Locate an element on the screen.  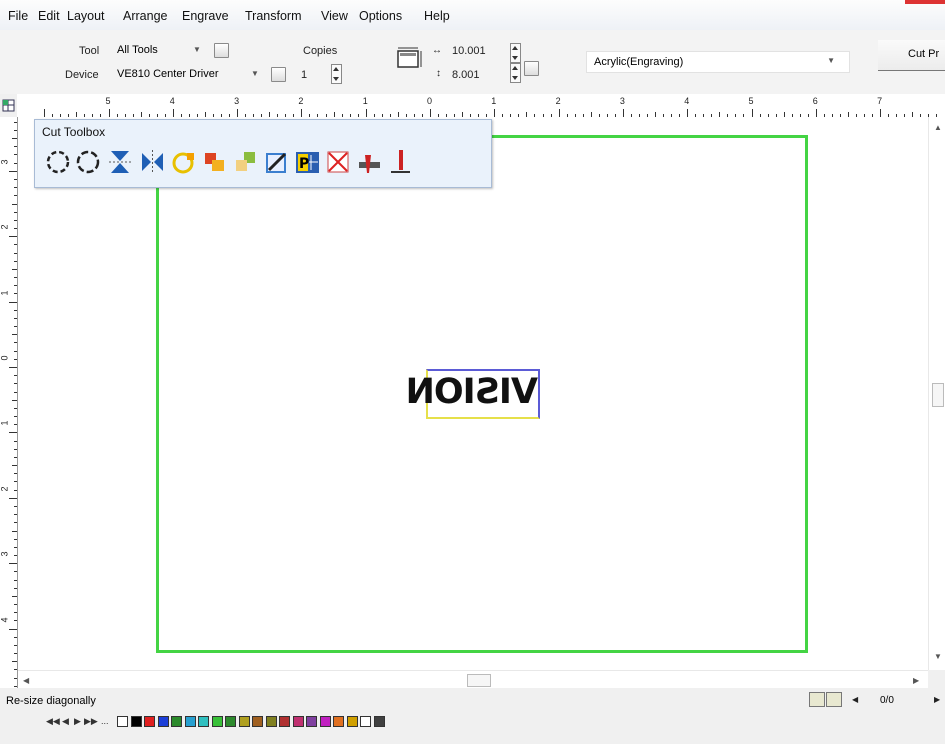
menu-help: Help is located at coordinates (437, 16).